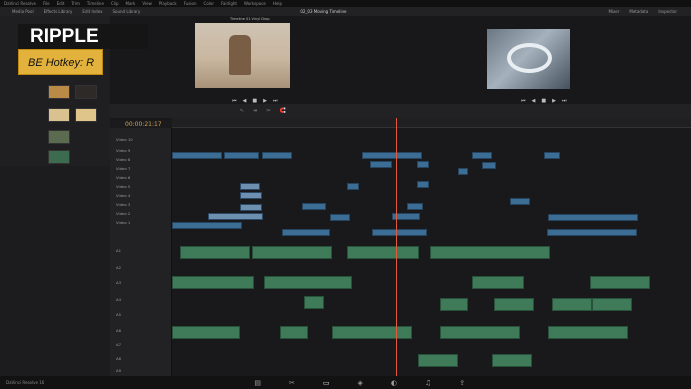 The width and height of the screenshot is (691, 389). I want to click on menu-item-13: Help, so click(277, 3).